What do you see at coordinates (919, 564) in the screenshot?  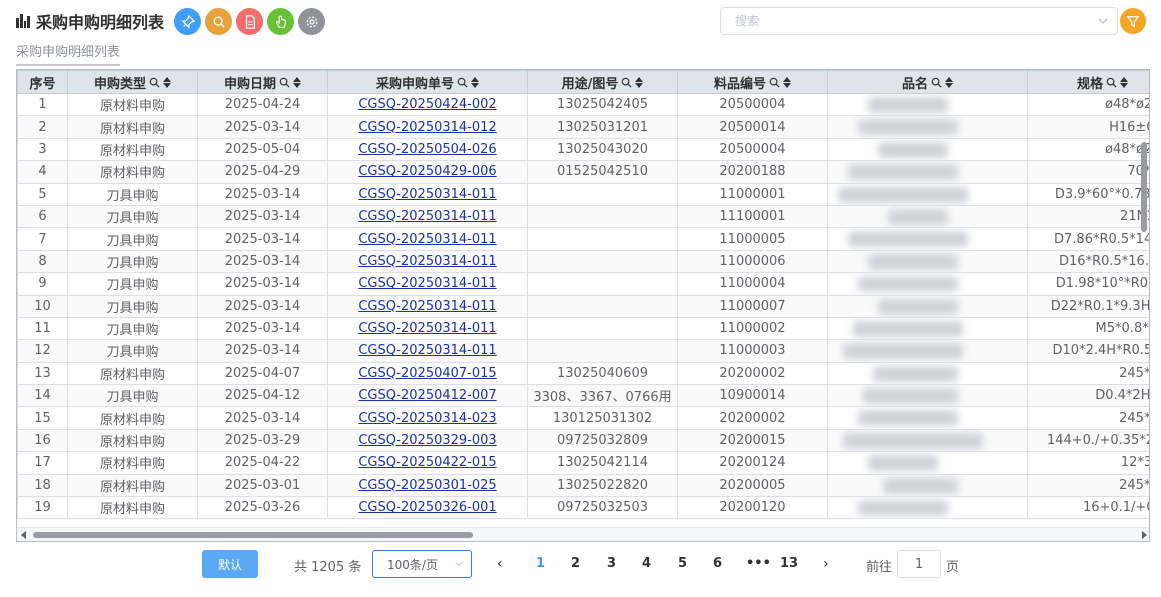 I see `goto-page-input: 1` at bounding box center [919, 564].